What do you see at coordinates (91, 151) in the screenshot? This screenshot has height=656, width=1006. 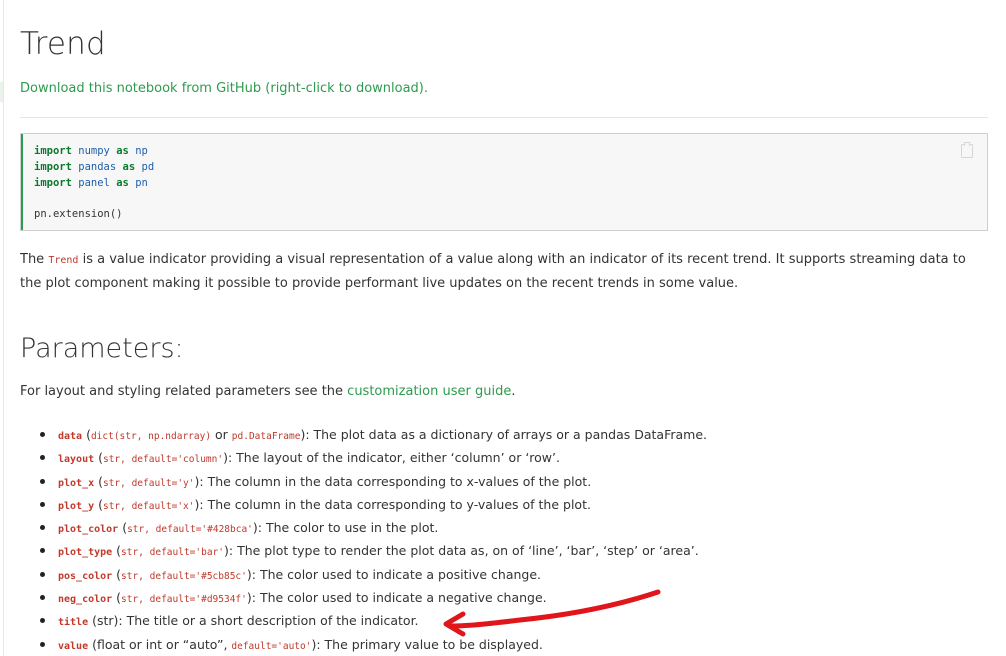 I see `code-line-1: import numpy as np` at bounding box center [91, 151].